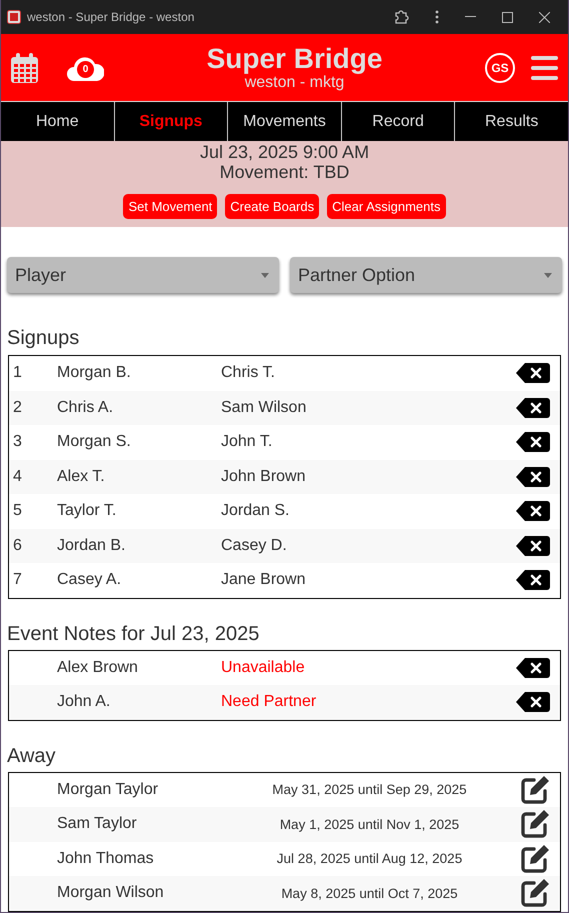 This screenshot has width=569, height=913. I want to click on row-number: 2, so click(18, 407).